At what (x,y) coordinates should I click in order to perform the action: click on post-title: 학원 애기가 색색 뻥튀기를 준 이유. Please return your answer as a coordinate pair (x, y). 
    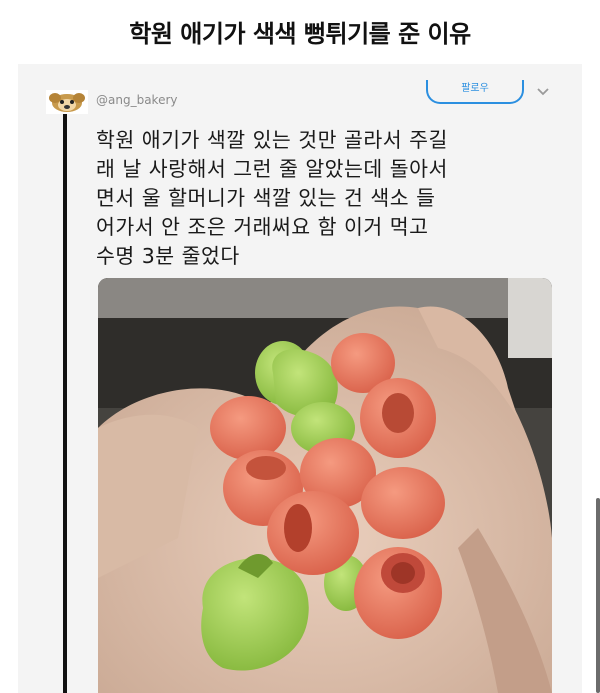
    Looking at the image, I should click on (300, 34).